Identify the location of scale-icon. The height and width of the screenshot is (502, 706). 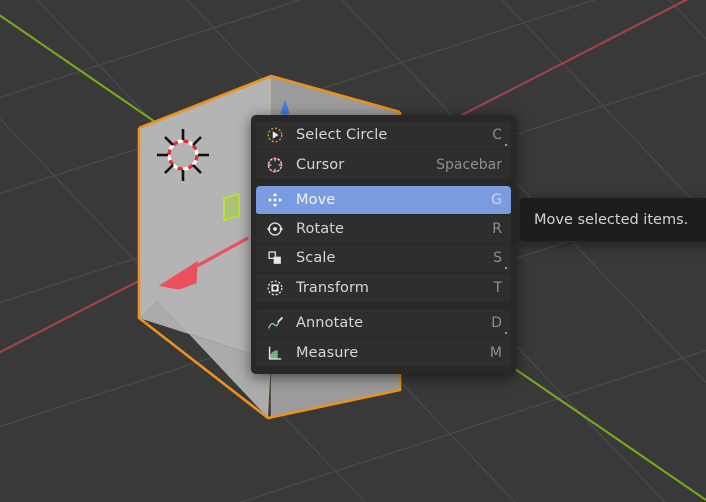
(274, 257).